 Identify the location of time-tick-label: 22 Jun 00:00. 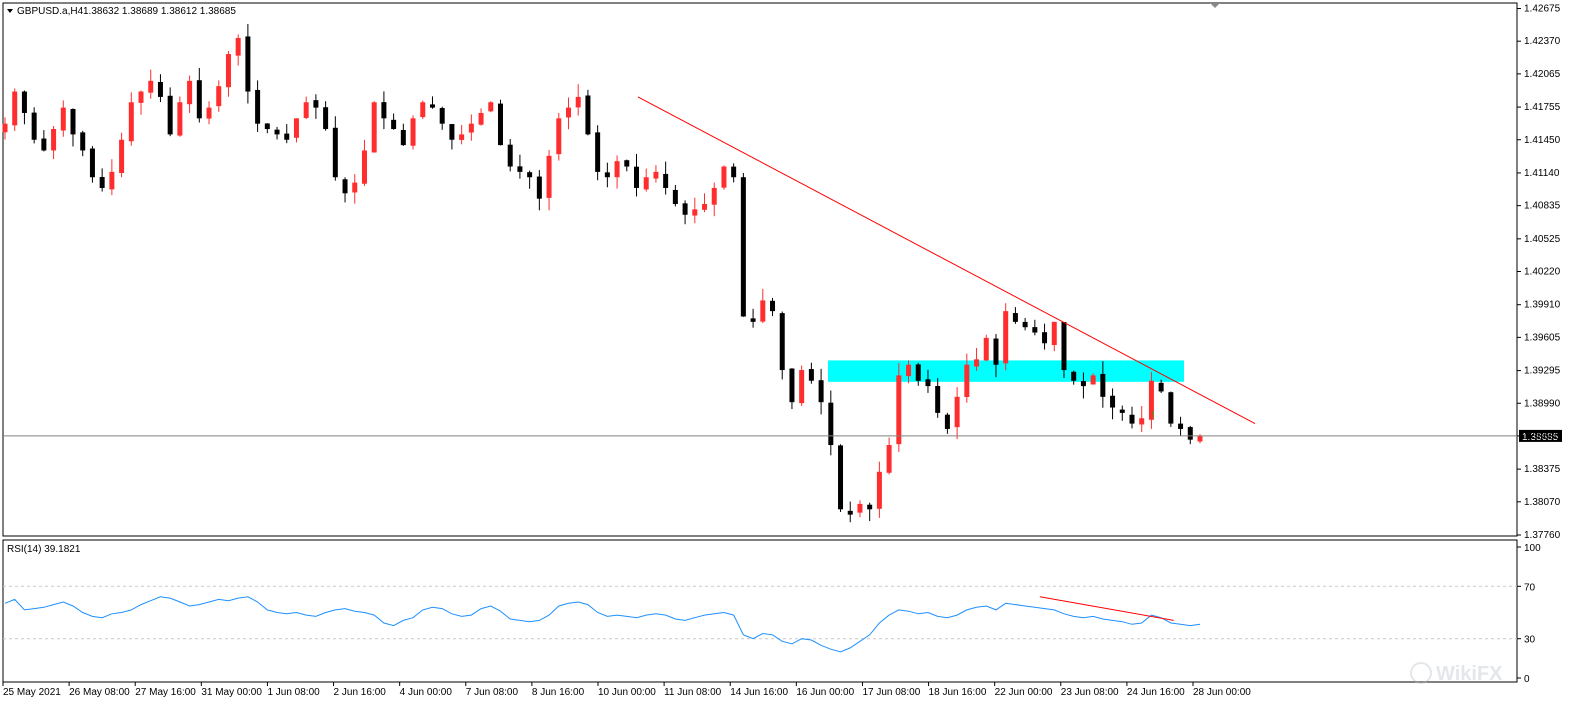
(1024, 692).